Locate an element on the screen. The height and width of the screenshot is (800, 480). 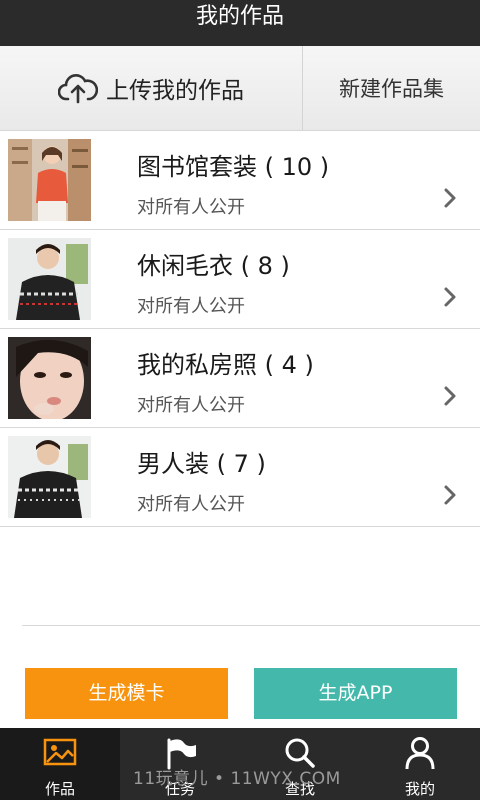
album-row-casual-sweater: 休闲毛衣 ( 8 ) 对所有人公开 is located at coordinates (240, 279).